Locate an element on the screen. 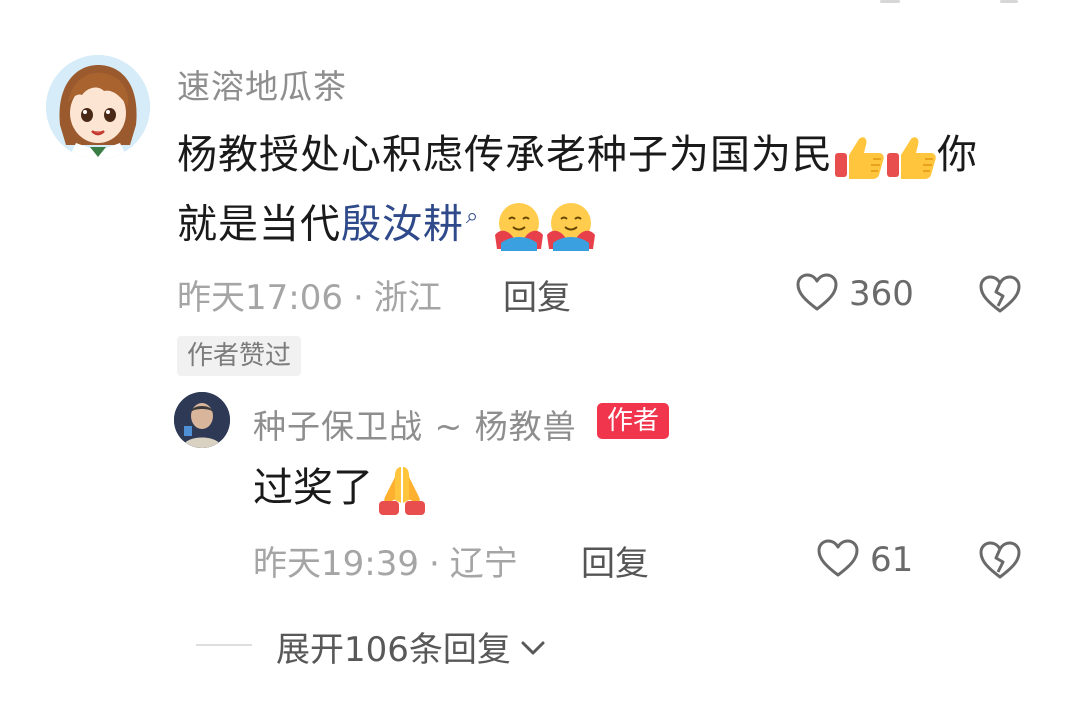 This screenshot has width=1080, height=702. expand-replies-button: 展开106条回复 is located at coordinates (411, 646).